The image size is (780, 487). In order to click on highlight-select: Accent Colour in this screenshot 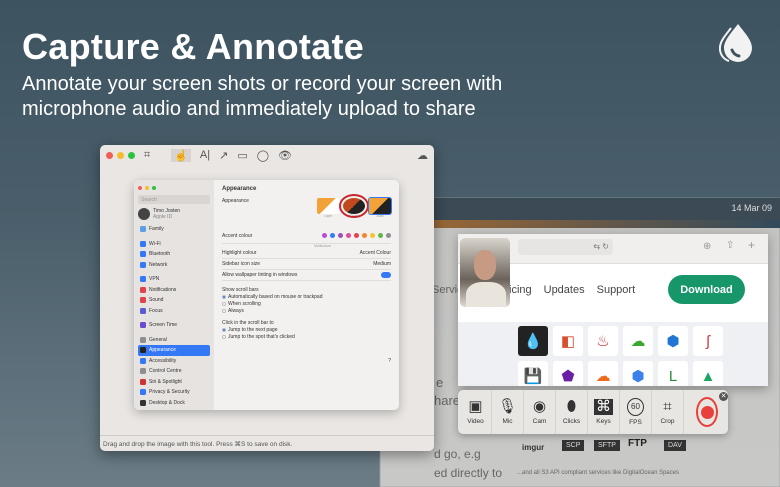, I will do `click(375, 253)`.